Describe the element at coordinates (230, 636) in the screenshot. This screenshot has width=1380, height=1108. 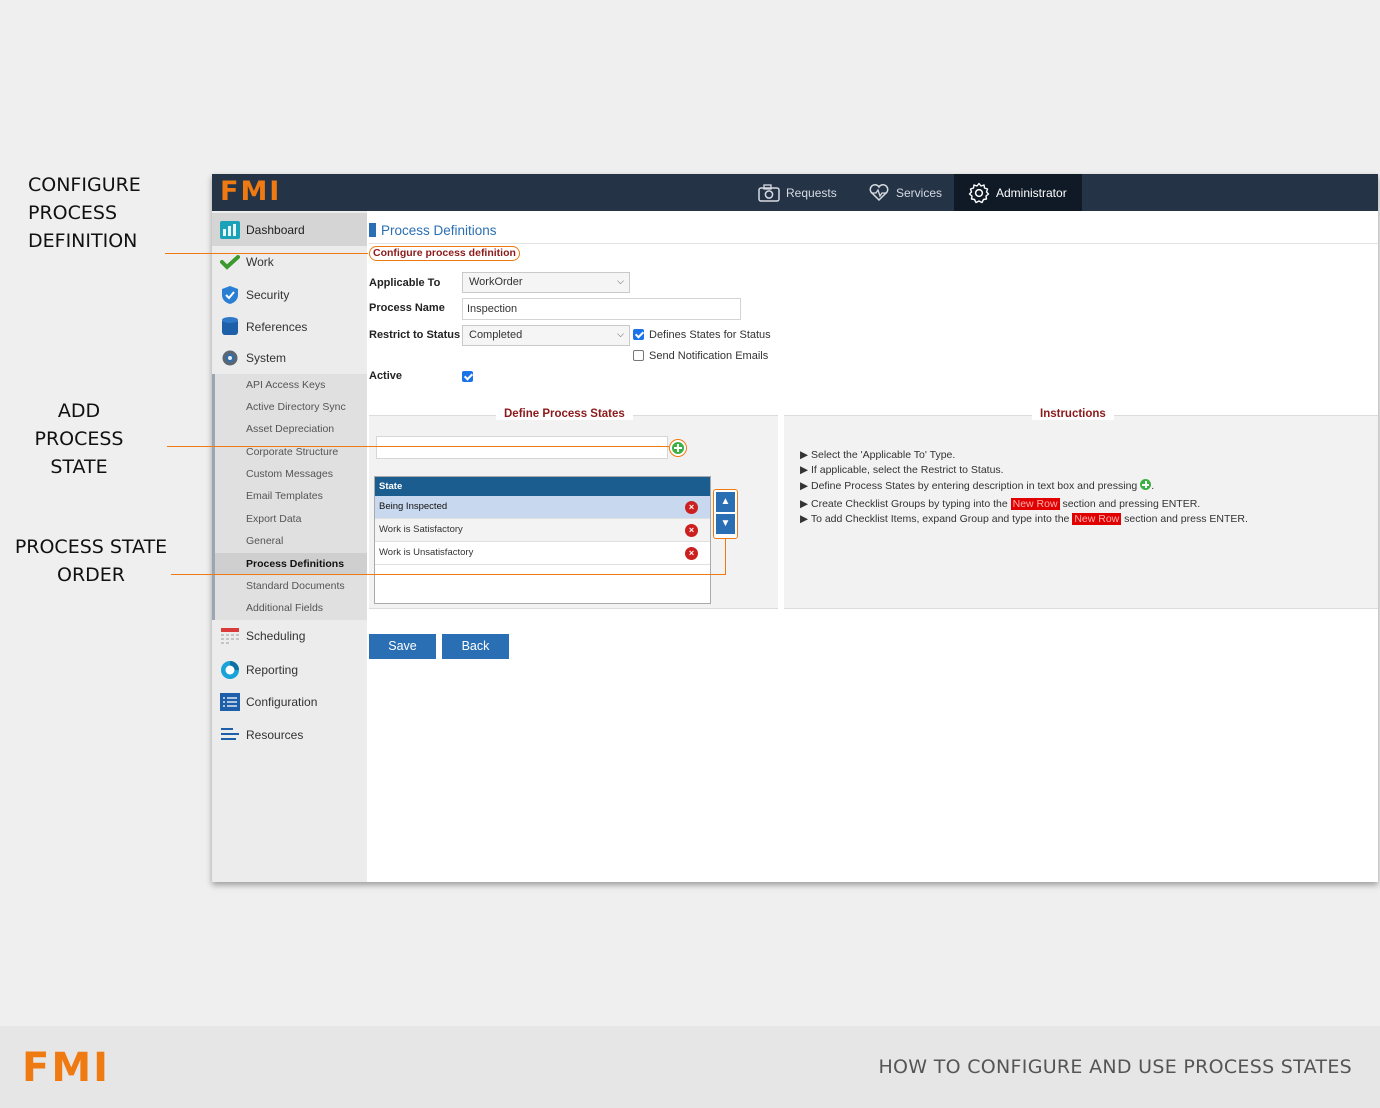
I see `calendar-icon` at that location.